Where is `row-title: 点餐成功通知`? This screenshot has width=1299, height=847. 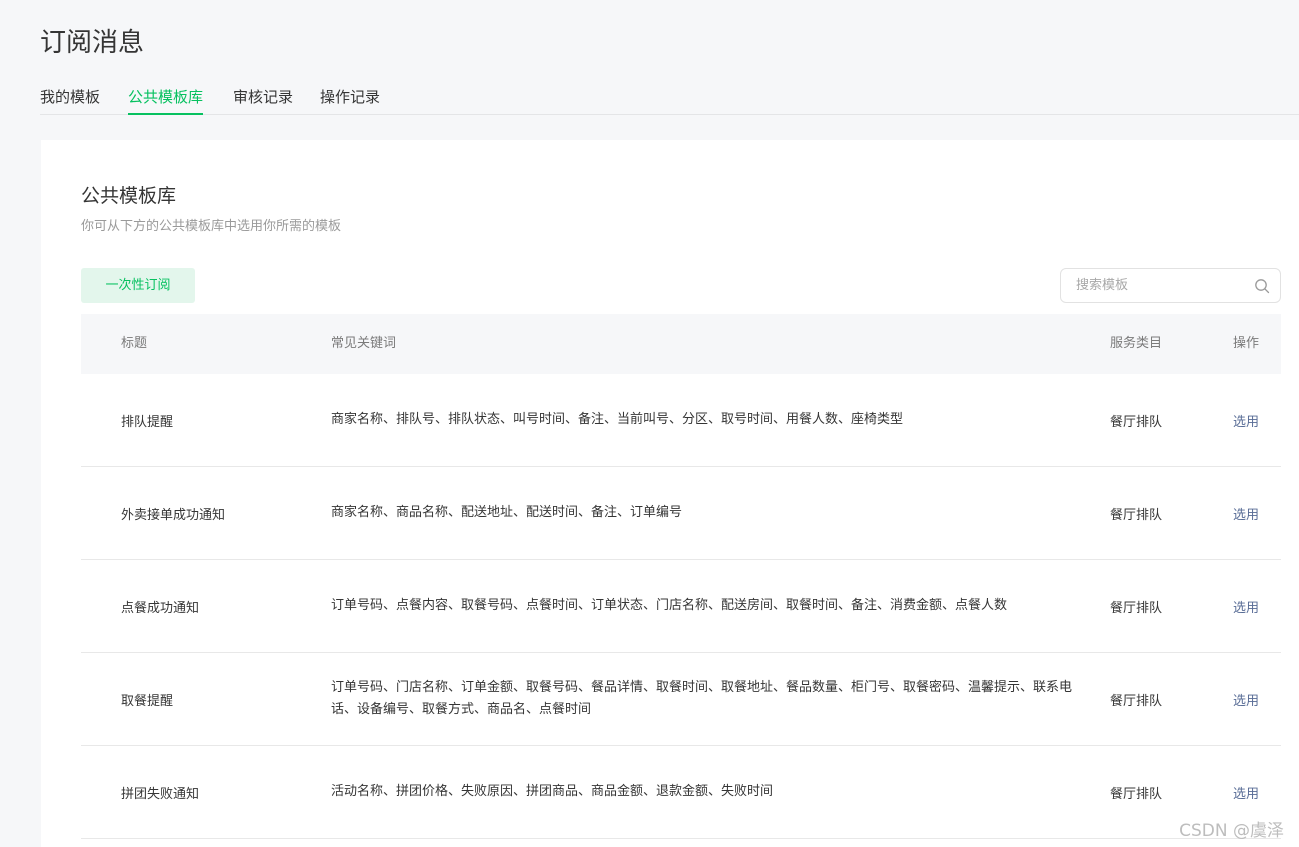 row-title: 点餐成功通知 is located at coordinates (160, 608).